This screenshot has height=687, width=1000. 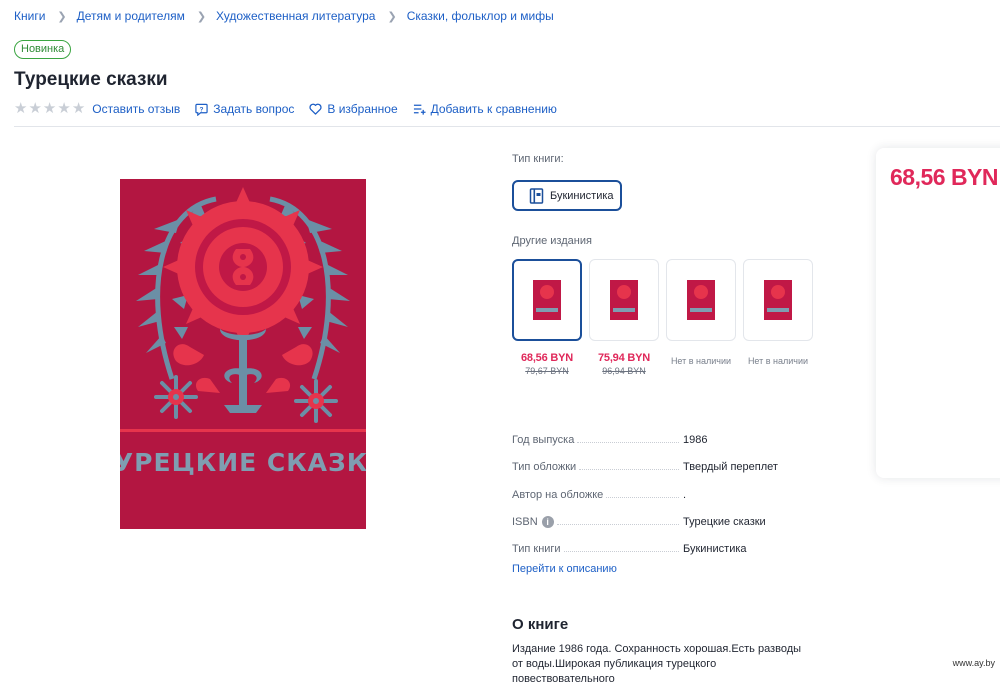 What do you see at coordinates (624, 371) in the screenshot?
I see `edition-old-price: 96,94 BYN` at bounding box center [624, 371].